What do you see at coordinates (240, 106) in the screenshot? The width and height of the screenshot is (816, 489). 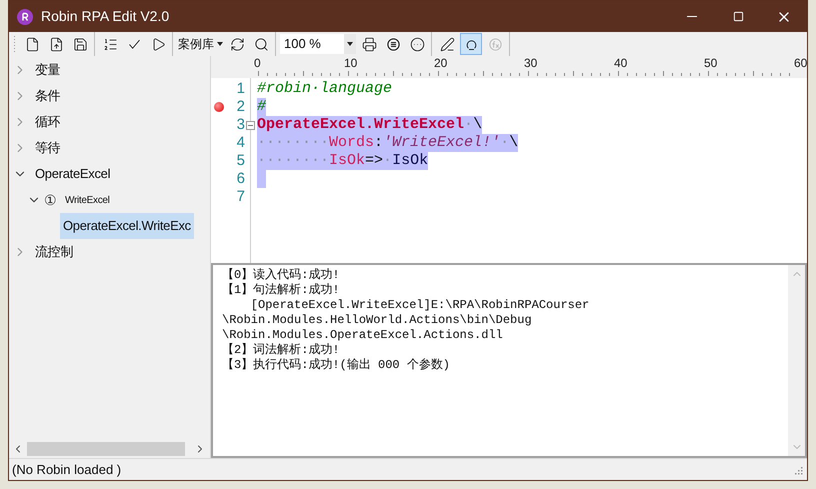 I see `line-number: 2` at bounding box center [240, 106].